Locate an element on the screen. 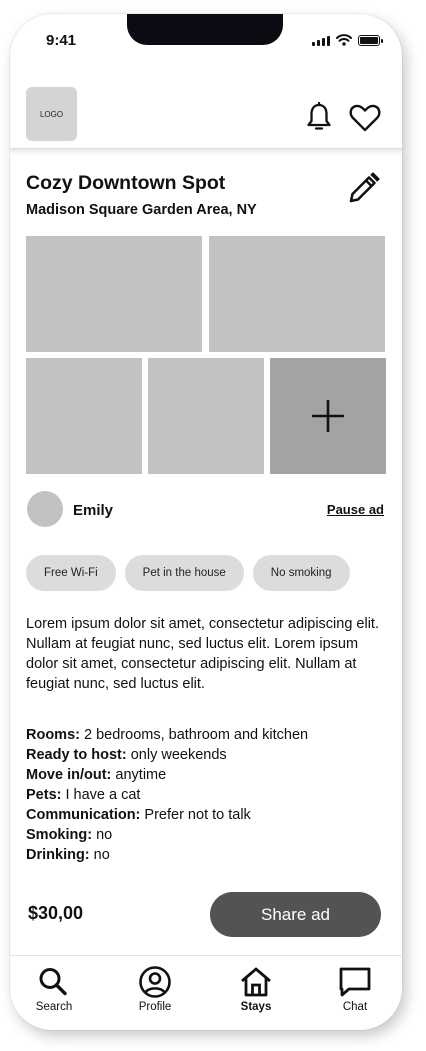  tab-profile: Profile is located at coordinates (155, 989).